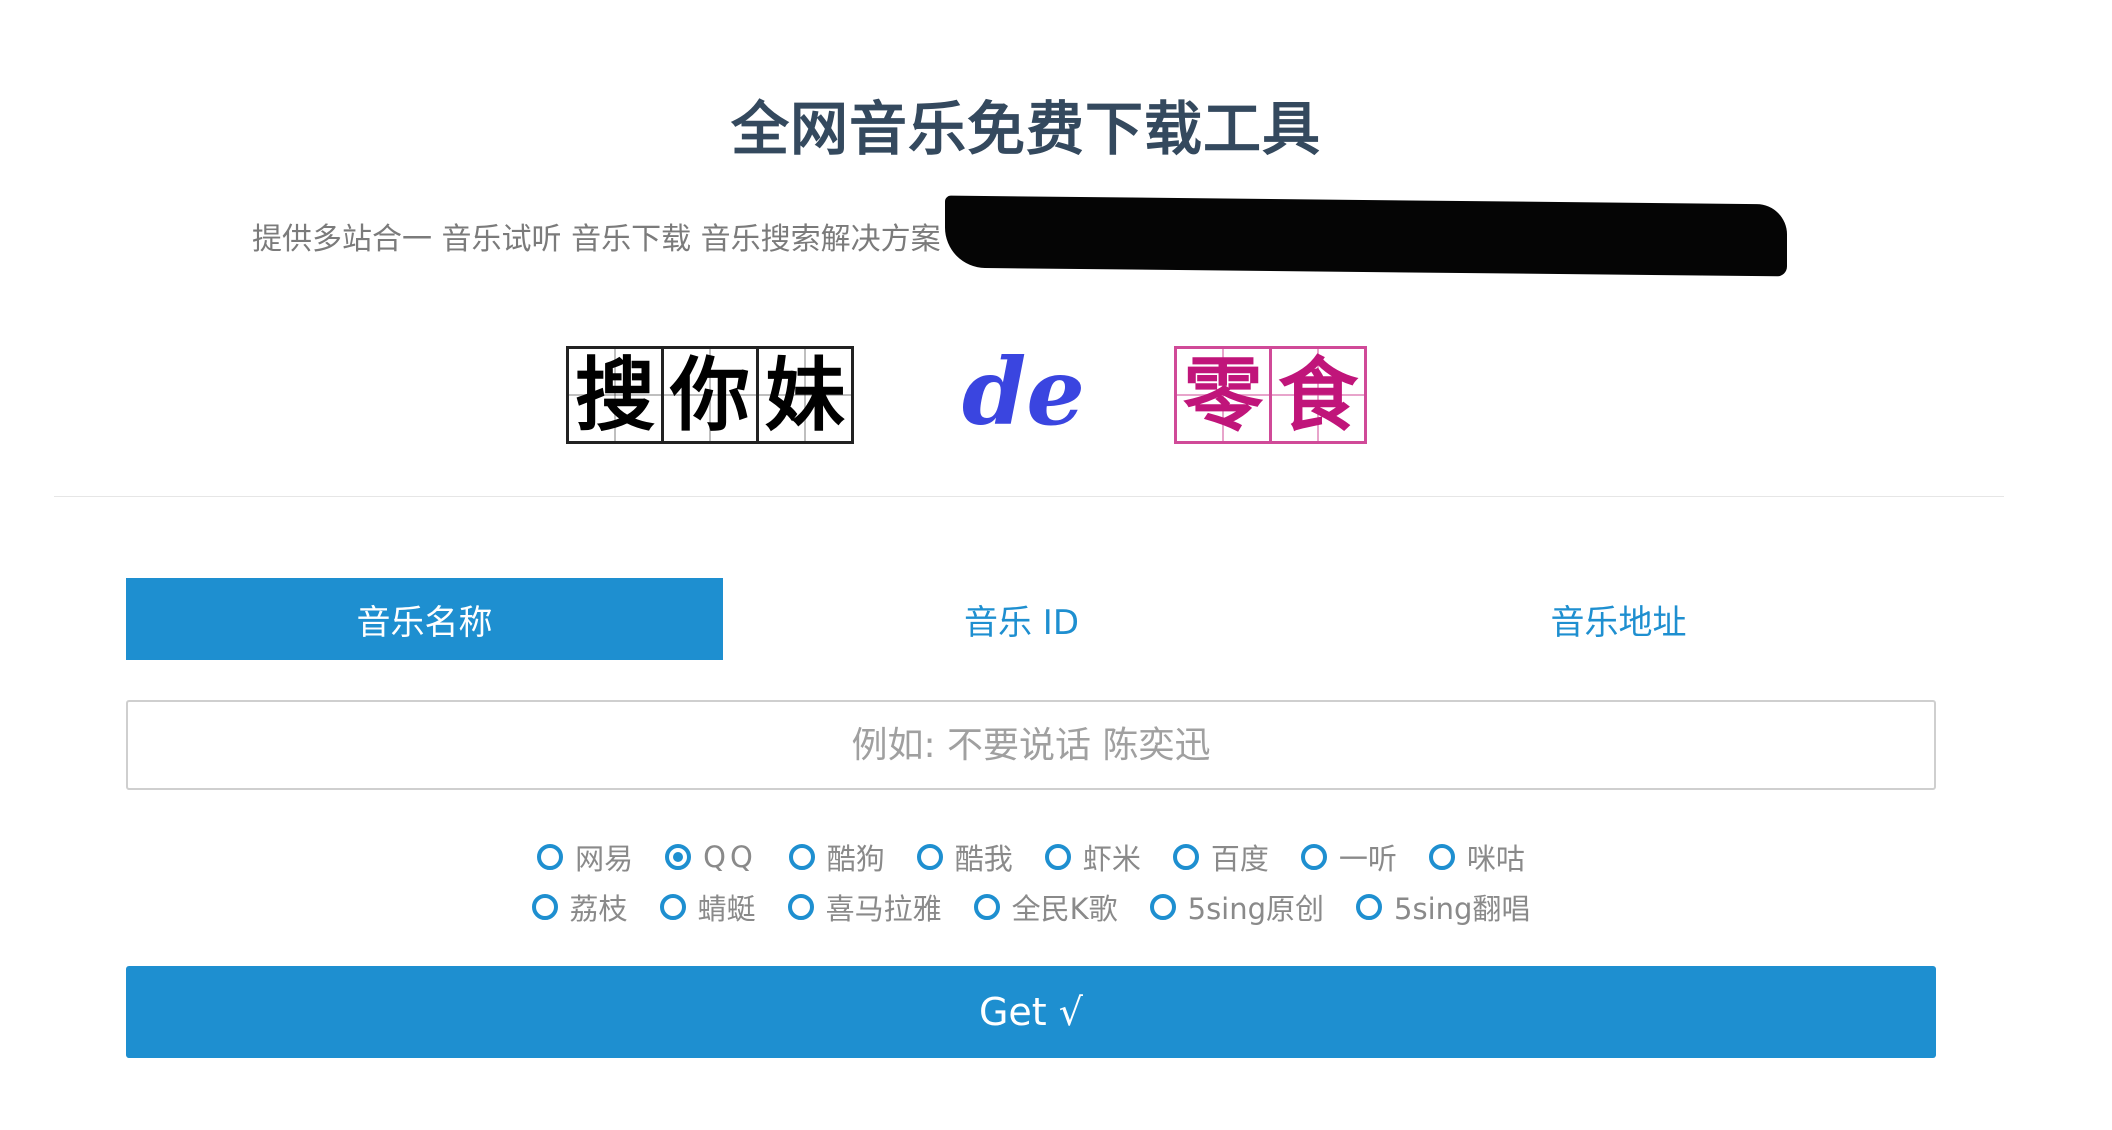 The height and width of the screenshot is (1130, 2112). I want to click on radio-label: 5sing翻唱, so click(1462, 909).